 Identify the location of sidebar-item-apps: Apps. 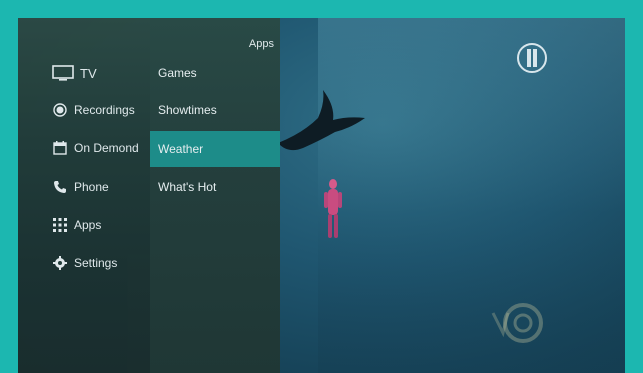
(76, 225).